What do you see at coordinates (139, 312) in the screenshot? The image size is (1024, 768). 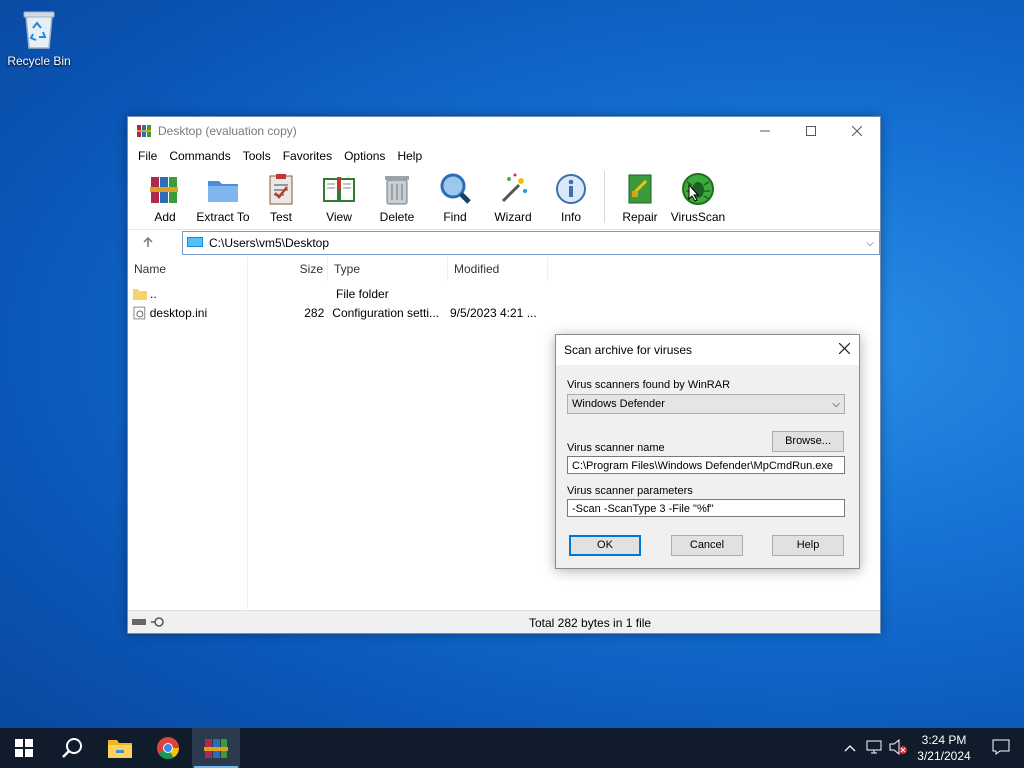 I see `config-file-icon` at bounding box center [139, 312].